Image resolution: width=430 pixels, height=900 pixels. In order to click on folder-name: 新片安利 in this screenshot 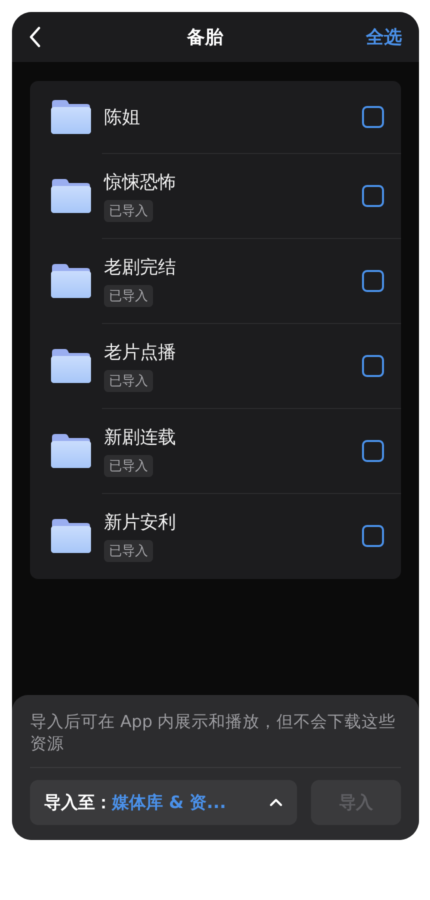, I will do `click(140, 522)`.